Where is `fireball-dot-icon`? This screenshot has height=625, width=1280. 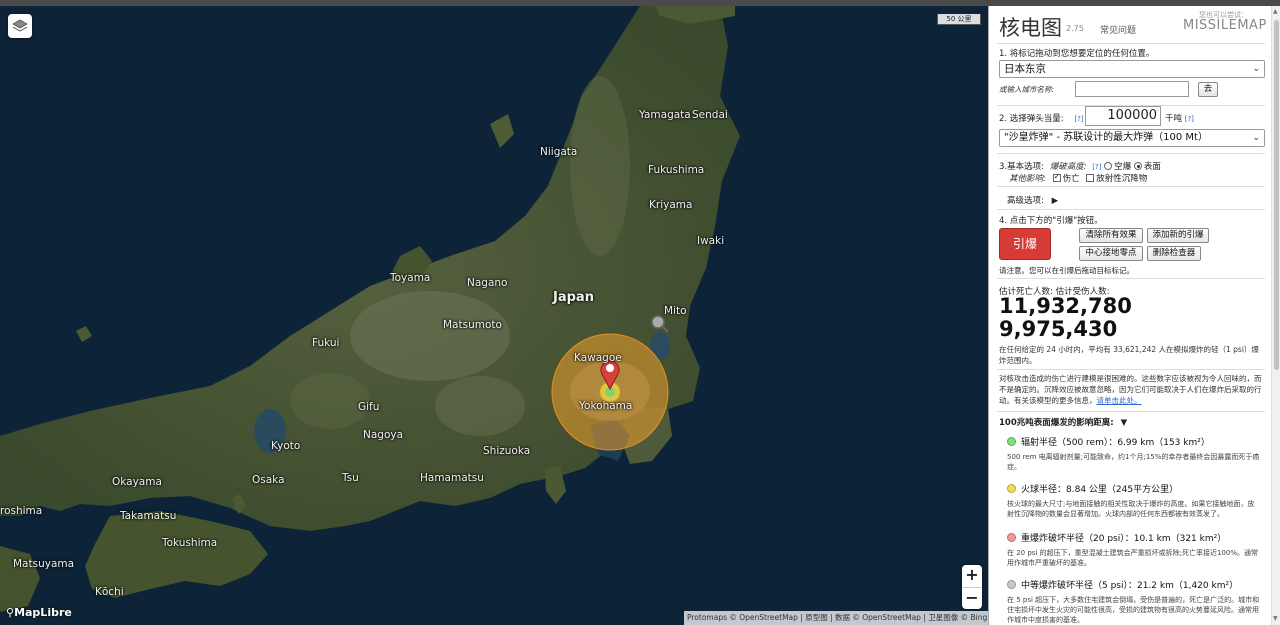 fireball-dot-icon is located at coordinates (1011, 488).